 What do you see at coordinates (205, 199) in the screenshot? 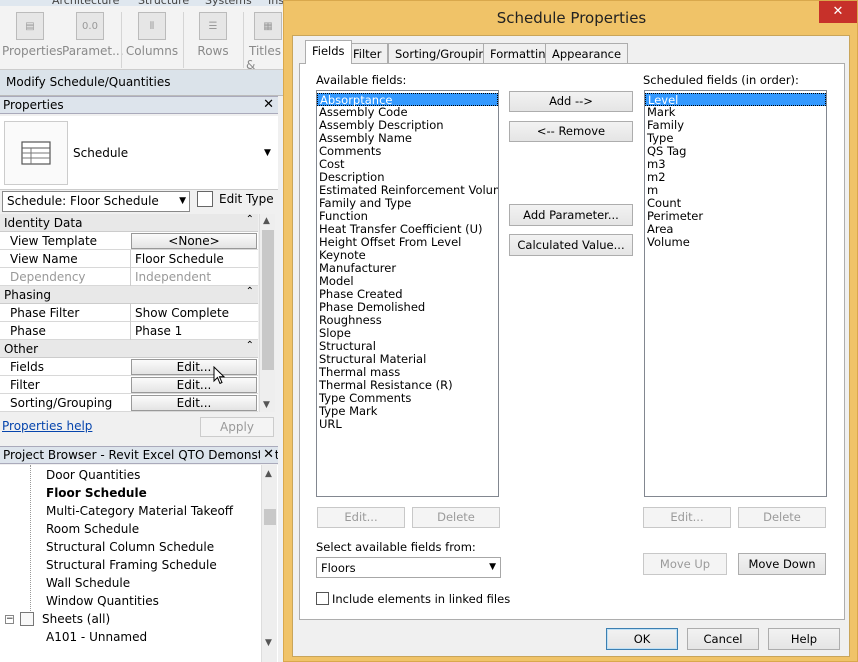
I see `edit-type-icon` at bounding box center [205, 199].